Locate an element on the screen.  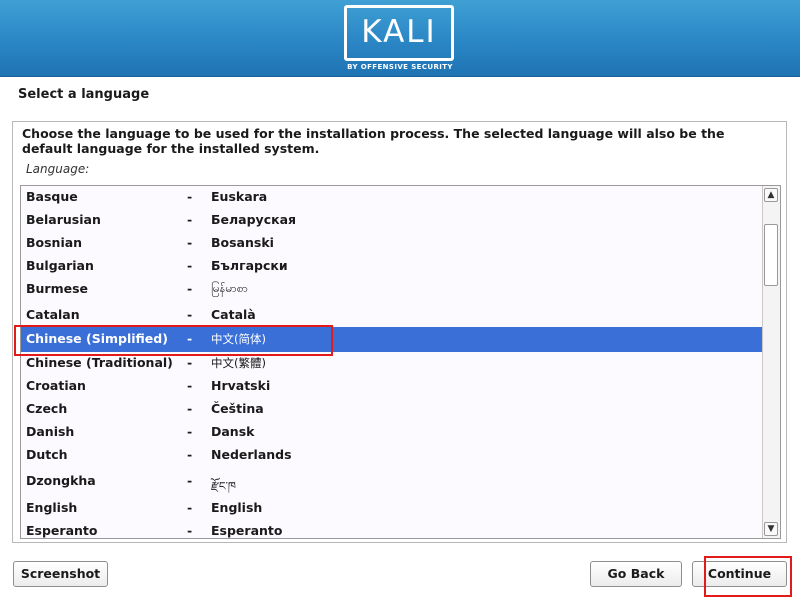
kali-logo-text: KALI is located at coordinates (399, 32).